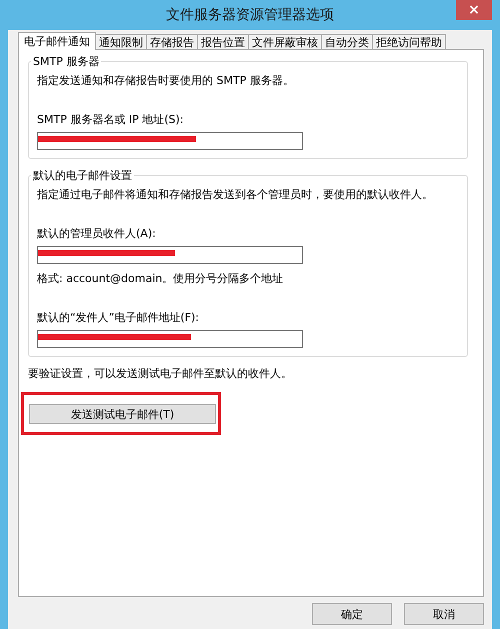  Describe the element at coordinates (110, 119) in the screenshot. I see `field-label: SMTP 服务器名或 IP 地址(S):` at that location.